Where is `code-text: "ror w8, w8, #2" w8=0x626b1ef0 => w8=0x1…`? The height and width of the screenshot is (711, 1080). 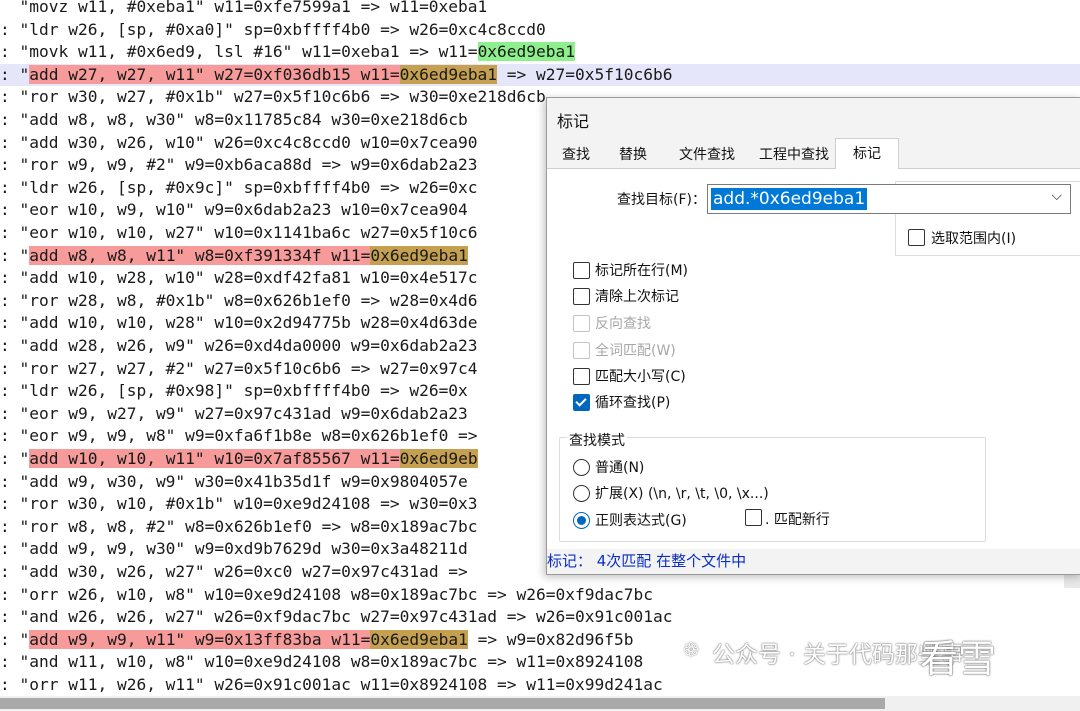 code-text: "ror w8, w8, #2" w8=0x626b1ef0 => w8=0x1… is located at coordinates (248, 526).